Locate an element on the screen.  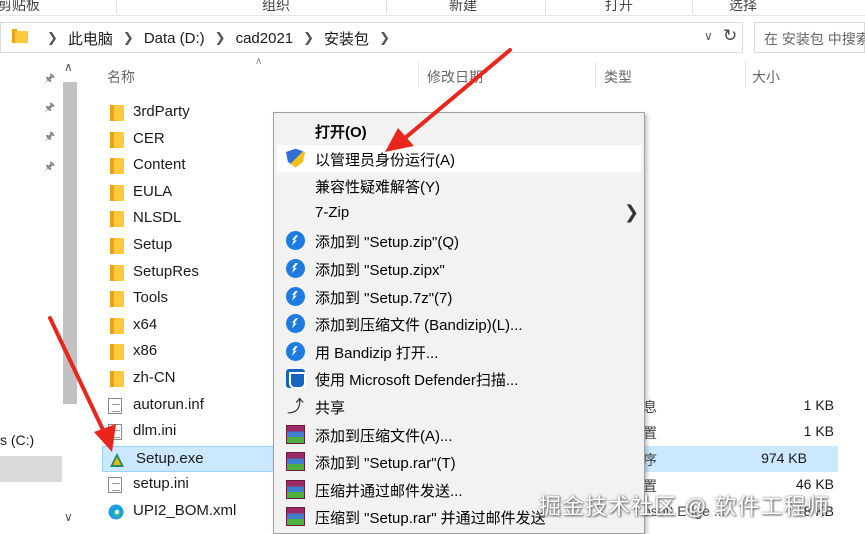
arrow-to-setup-exe is located at coordinates (77, 375).